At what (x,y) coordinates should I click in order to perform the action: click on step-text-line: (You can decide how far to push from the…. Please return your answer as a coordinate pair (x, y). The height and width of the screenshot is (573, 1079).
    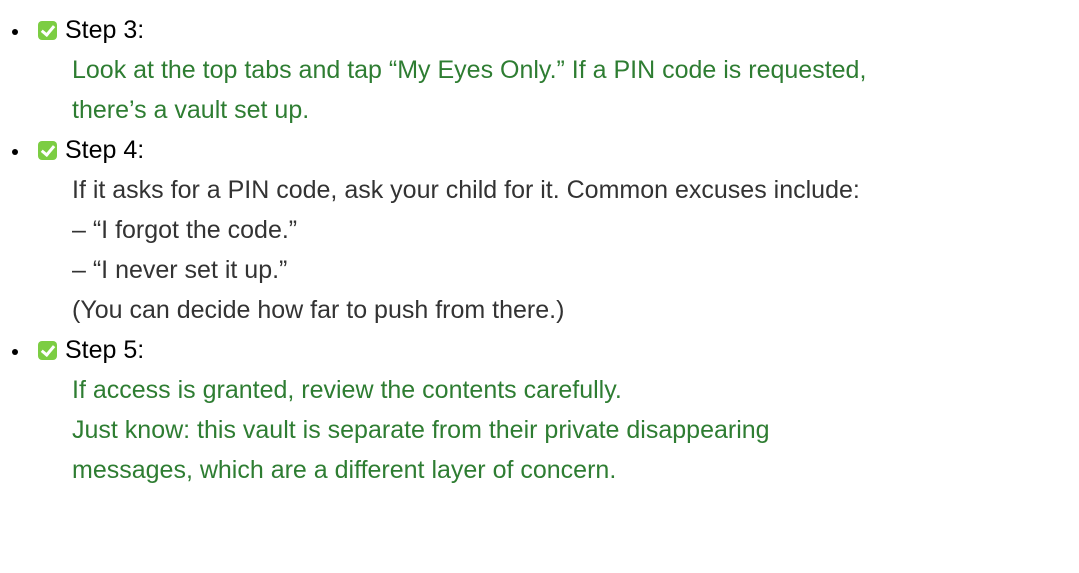
    Looking at the image, I should click on (318, 310).